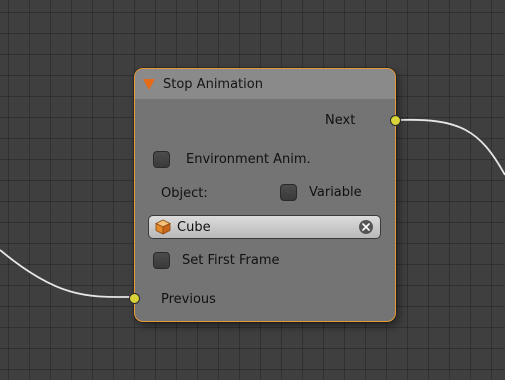 The image size is (505, 380). I want to click on environment-anim-toggle: Environment Anim., so click(232, 159).